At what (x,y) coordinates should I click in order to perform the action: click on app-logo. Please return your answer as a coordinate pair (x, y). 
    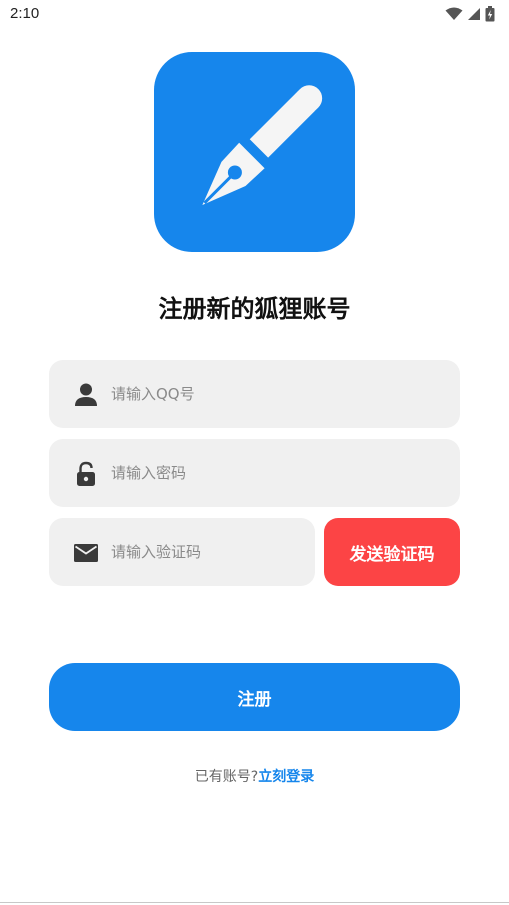
    Looking at the image, I should click on (254, 152).